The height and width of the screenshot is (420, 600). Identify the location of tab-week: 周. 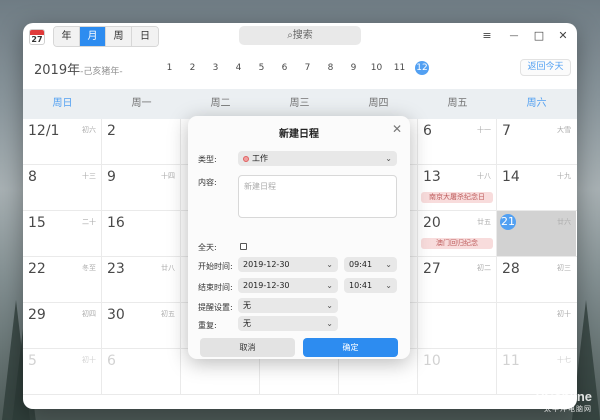
(119, 36).